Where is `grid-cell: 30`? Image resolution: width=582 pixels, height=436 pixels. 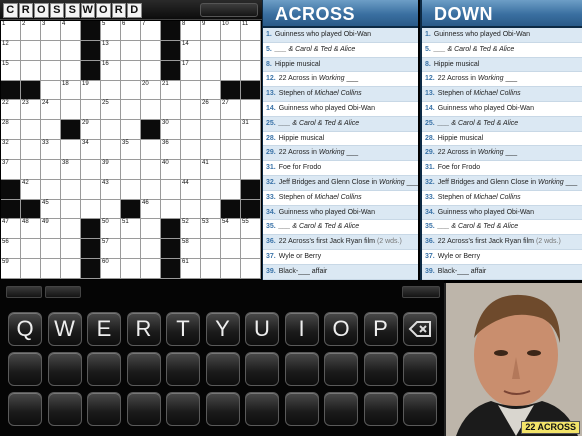
grid-cell: 30 is located at coordinates (171, 130).